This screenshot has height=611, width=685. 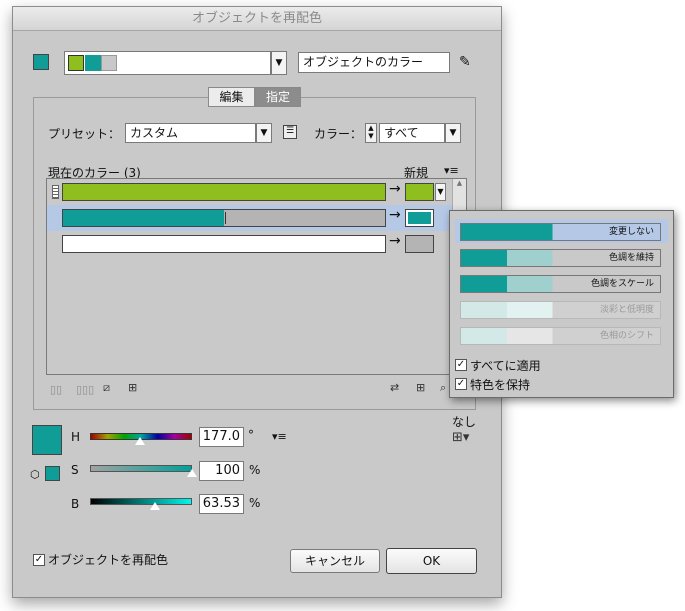 I want to click on none-label: なし, so click(x=464, y=422).